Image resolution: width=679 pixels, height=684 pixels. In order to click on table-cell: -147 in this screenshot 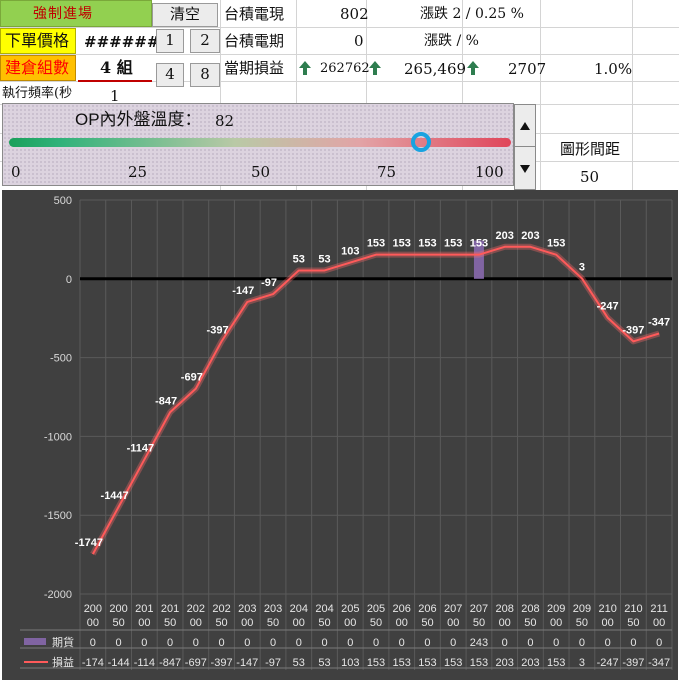, I will do `click(247, 663)`.